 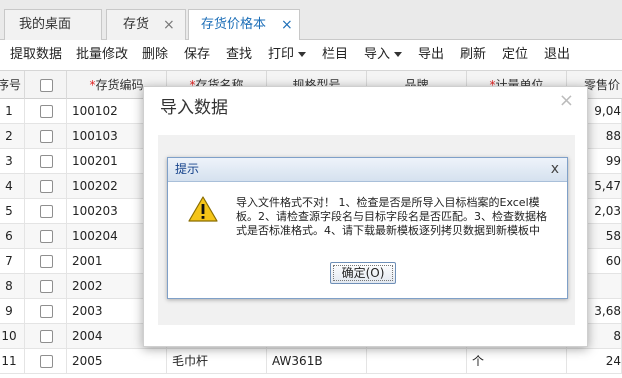 What do you see at coordinates (363, 273) in the screenshot?
I see `ok-button: 确定(O)` at bounding box center [363, 273].